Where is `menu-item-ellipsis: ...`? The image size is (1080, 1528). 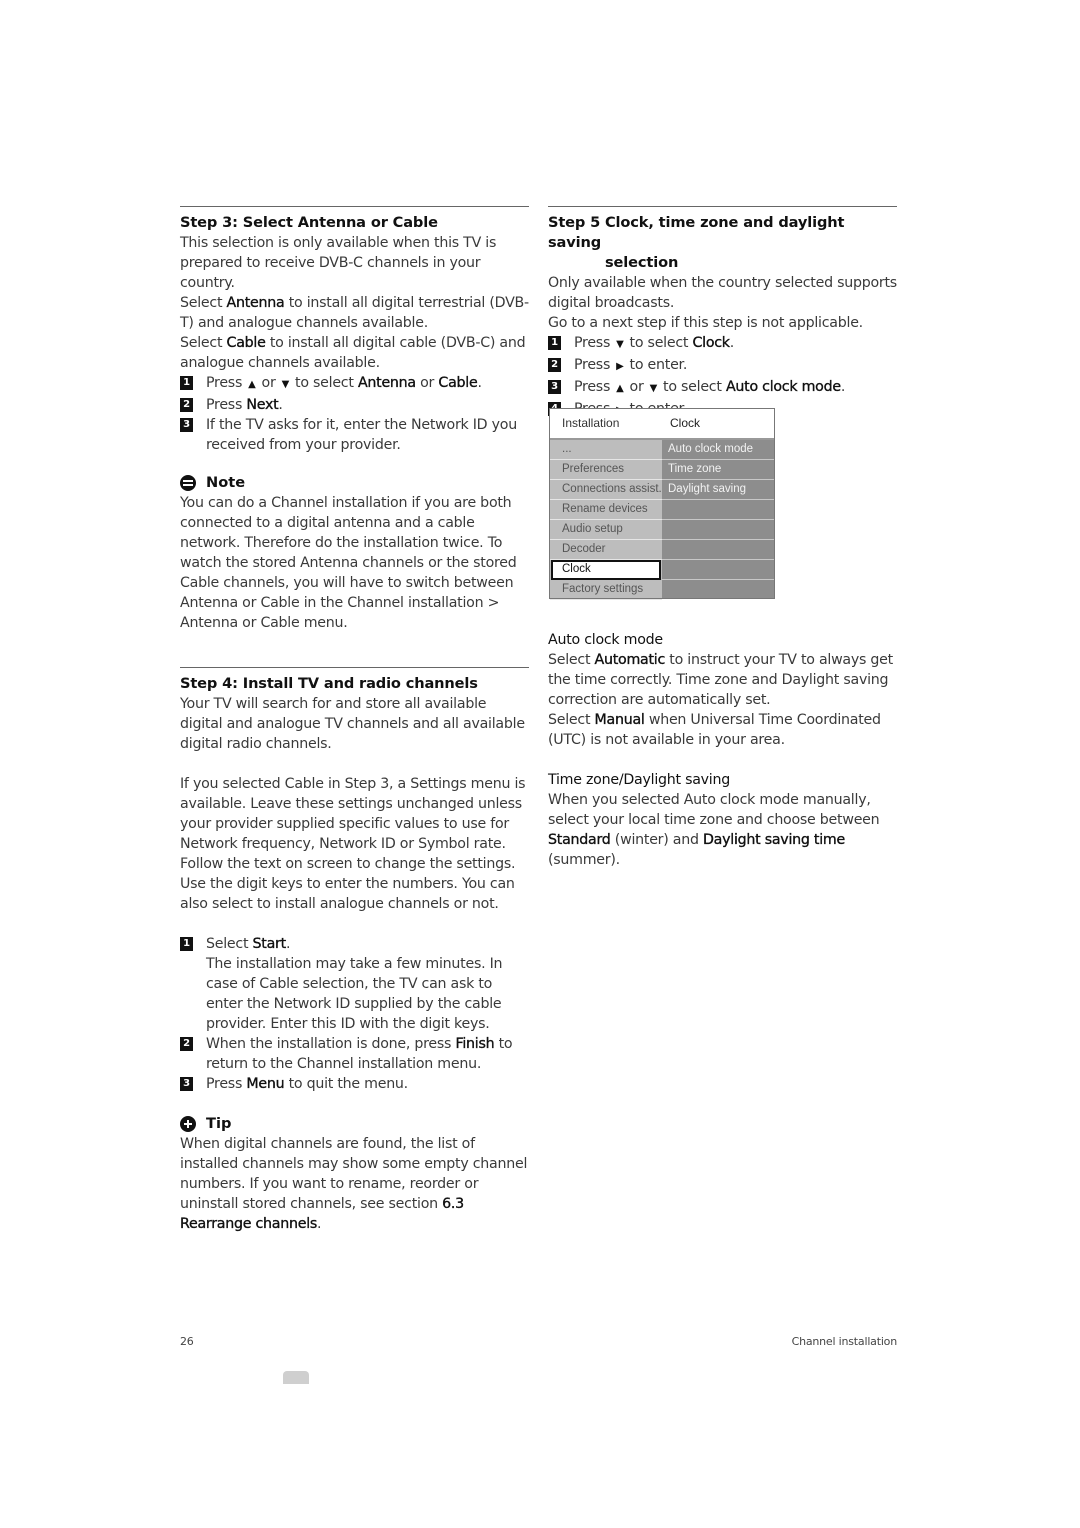 menu-item-ellipsis: ... is located at coordinates (606, 450).